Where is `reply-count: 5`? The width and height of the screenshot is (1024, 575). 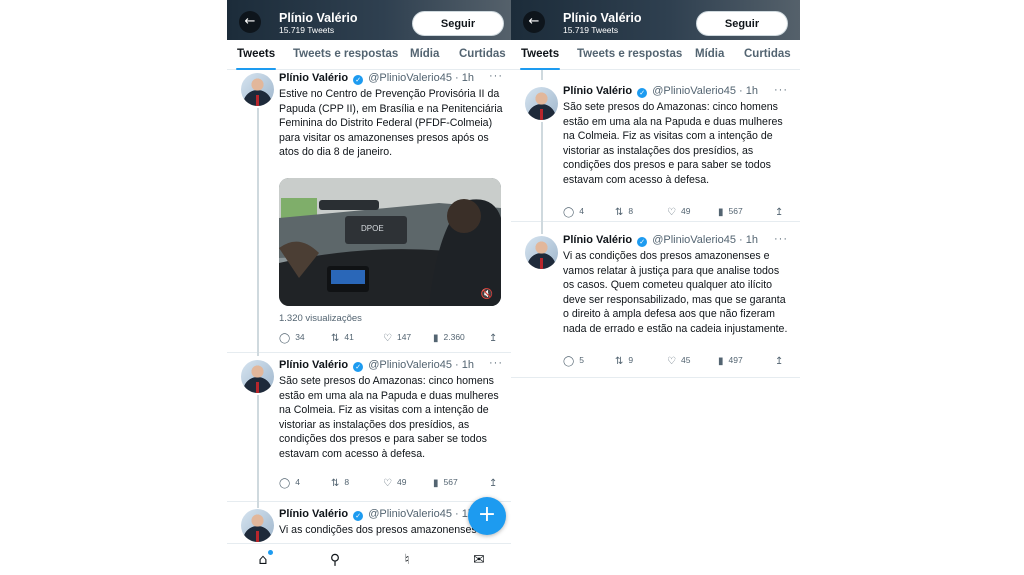 reply-count: 5 is located at coordinates (581, 360).